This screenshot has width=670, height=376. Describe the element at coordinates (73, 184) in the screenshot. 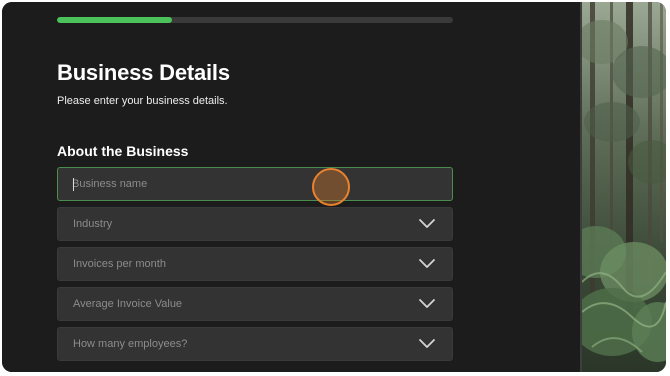

I see `text-caret` at that location.